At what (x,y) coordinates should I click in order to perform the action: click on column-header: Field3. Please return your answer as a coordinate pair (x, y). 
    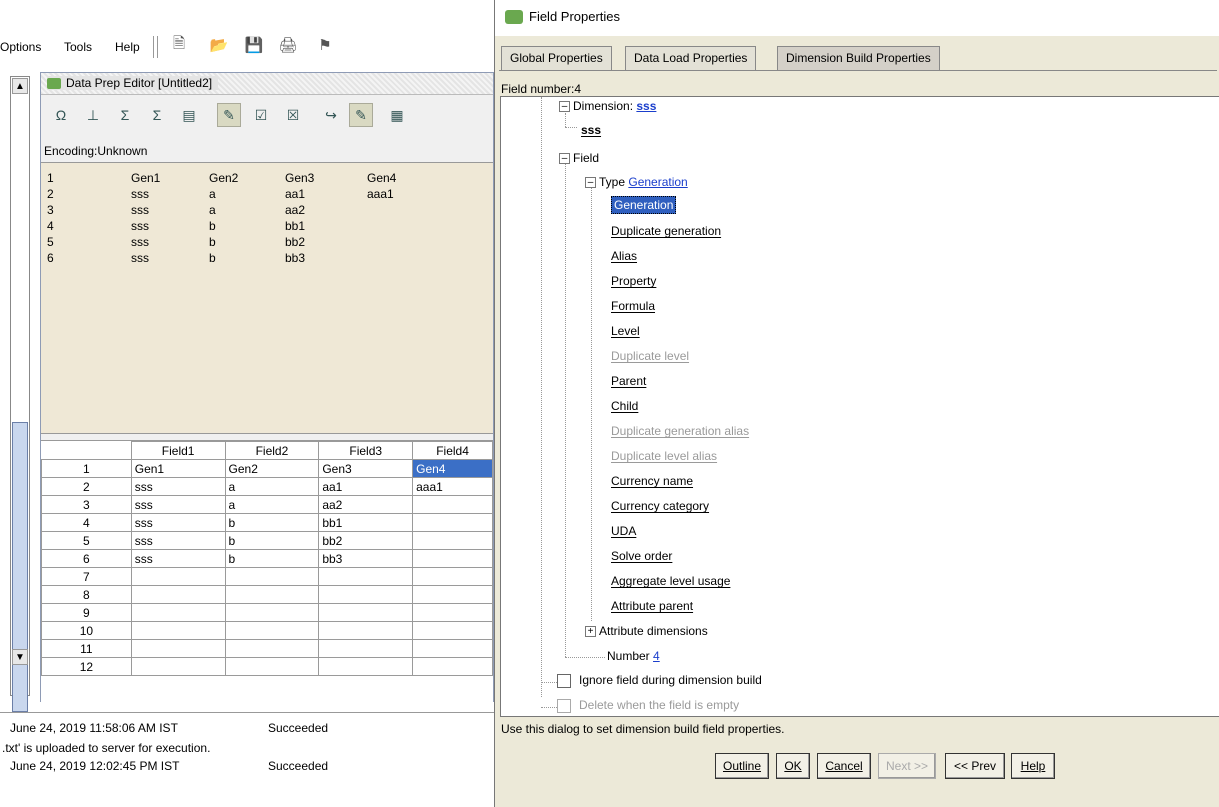
    Looking at the image, I should click on (366, 450).